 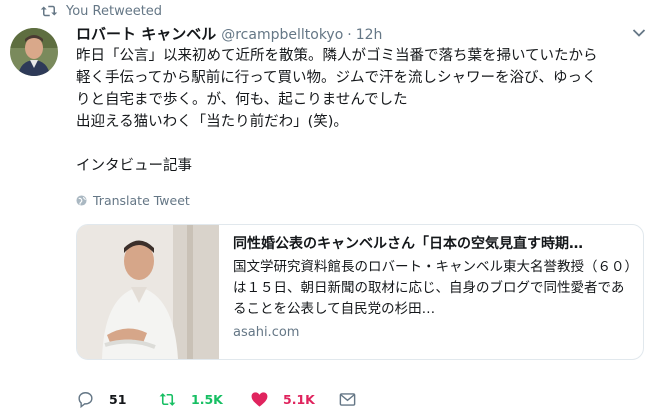 I want to click on tweet-timestamp: 12h, so click(x=369, y=35).